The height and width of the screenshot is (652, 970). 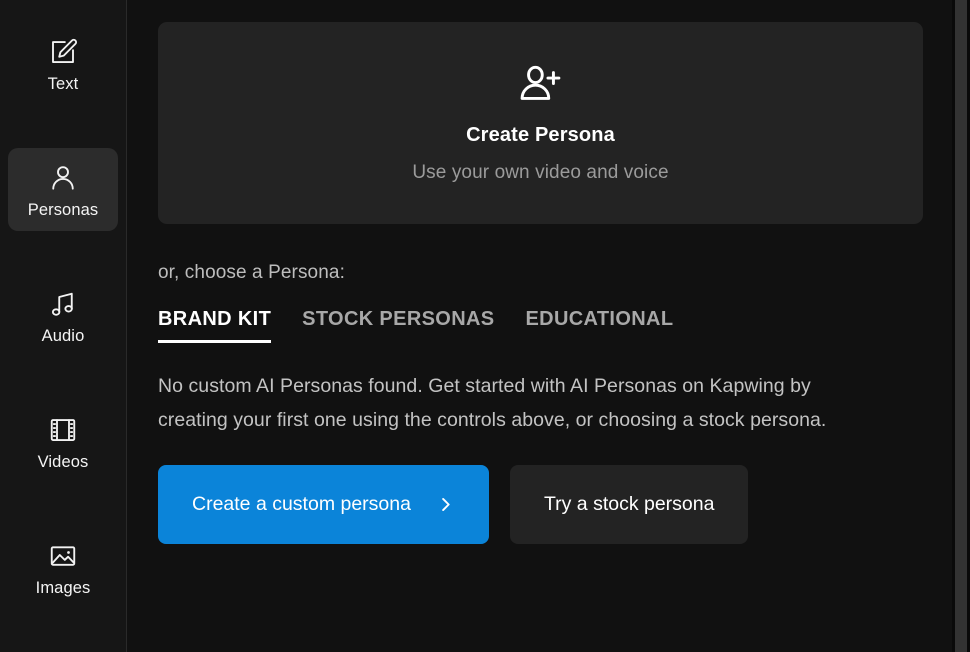 What do you see at coordinates (63, 461) in the screenshot?
I see `sidebar-item-label: Videos` at bounding box center [63, 461].